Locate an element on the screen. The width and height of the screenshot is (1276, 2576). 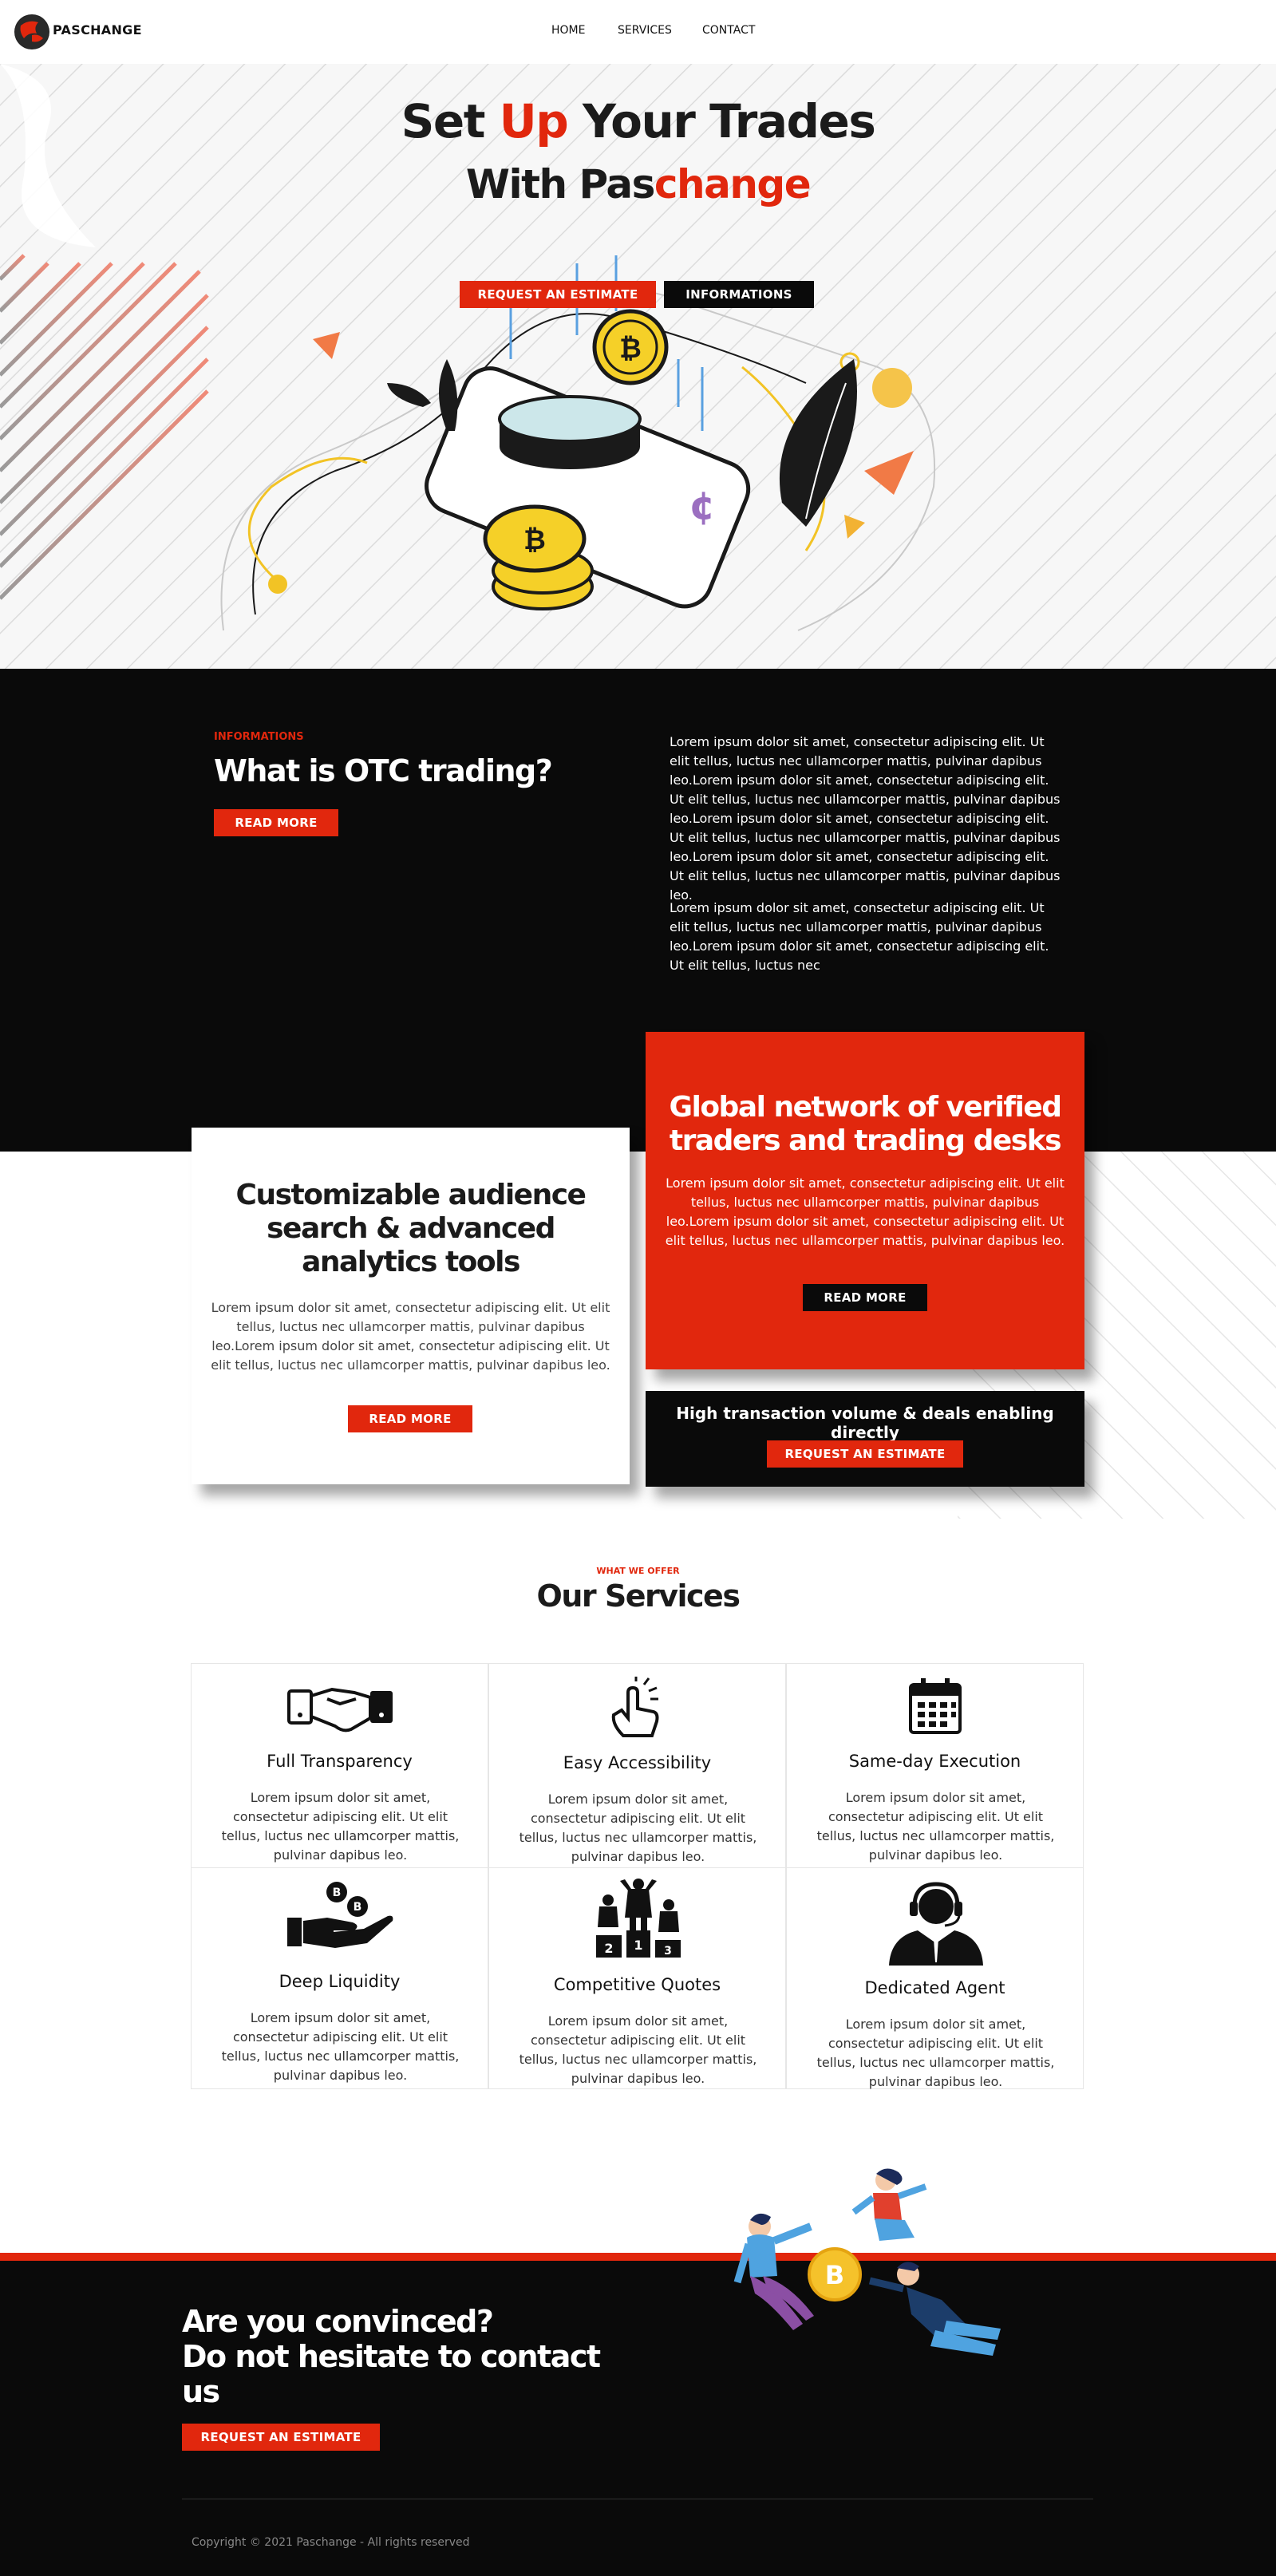
globe-bird-logo-icon is located at coordinates (32, 32).